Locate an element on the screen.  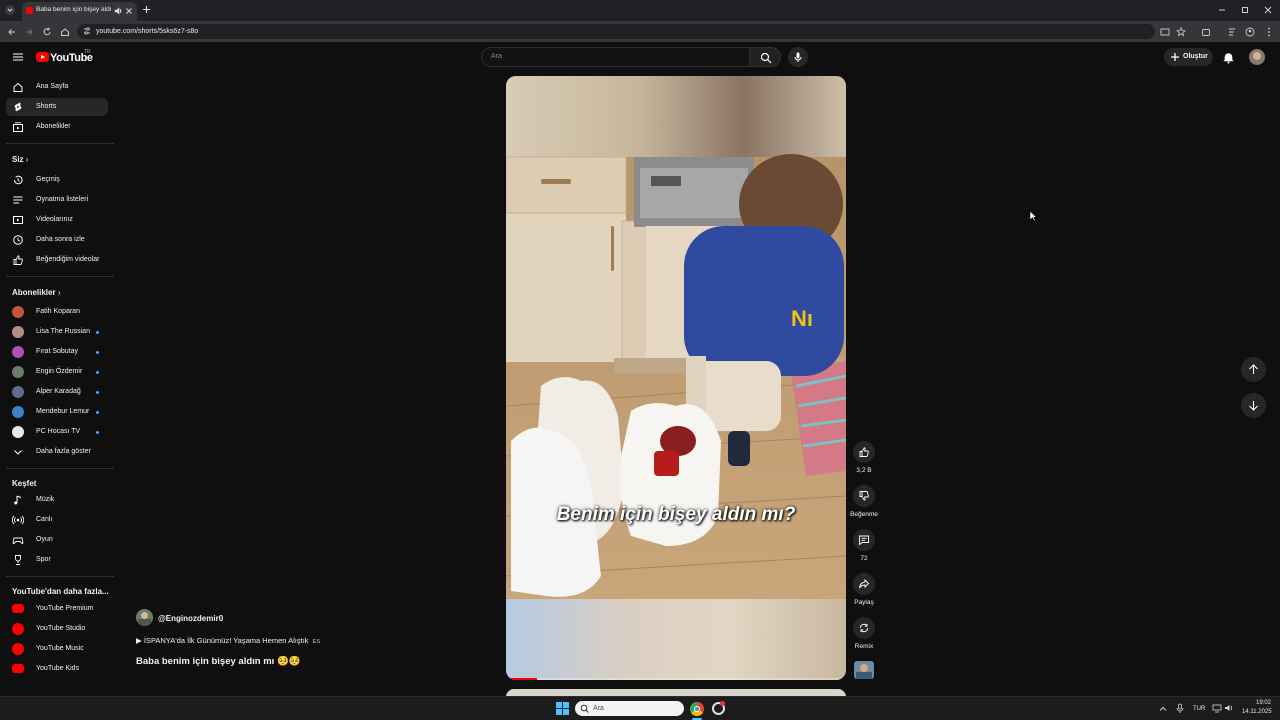
sidebar-item-subscriptions: Abonelikler is located at coordinates (57, 127).